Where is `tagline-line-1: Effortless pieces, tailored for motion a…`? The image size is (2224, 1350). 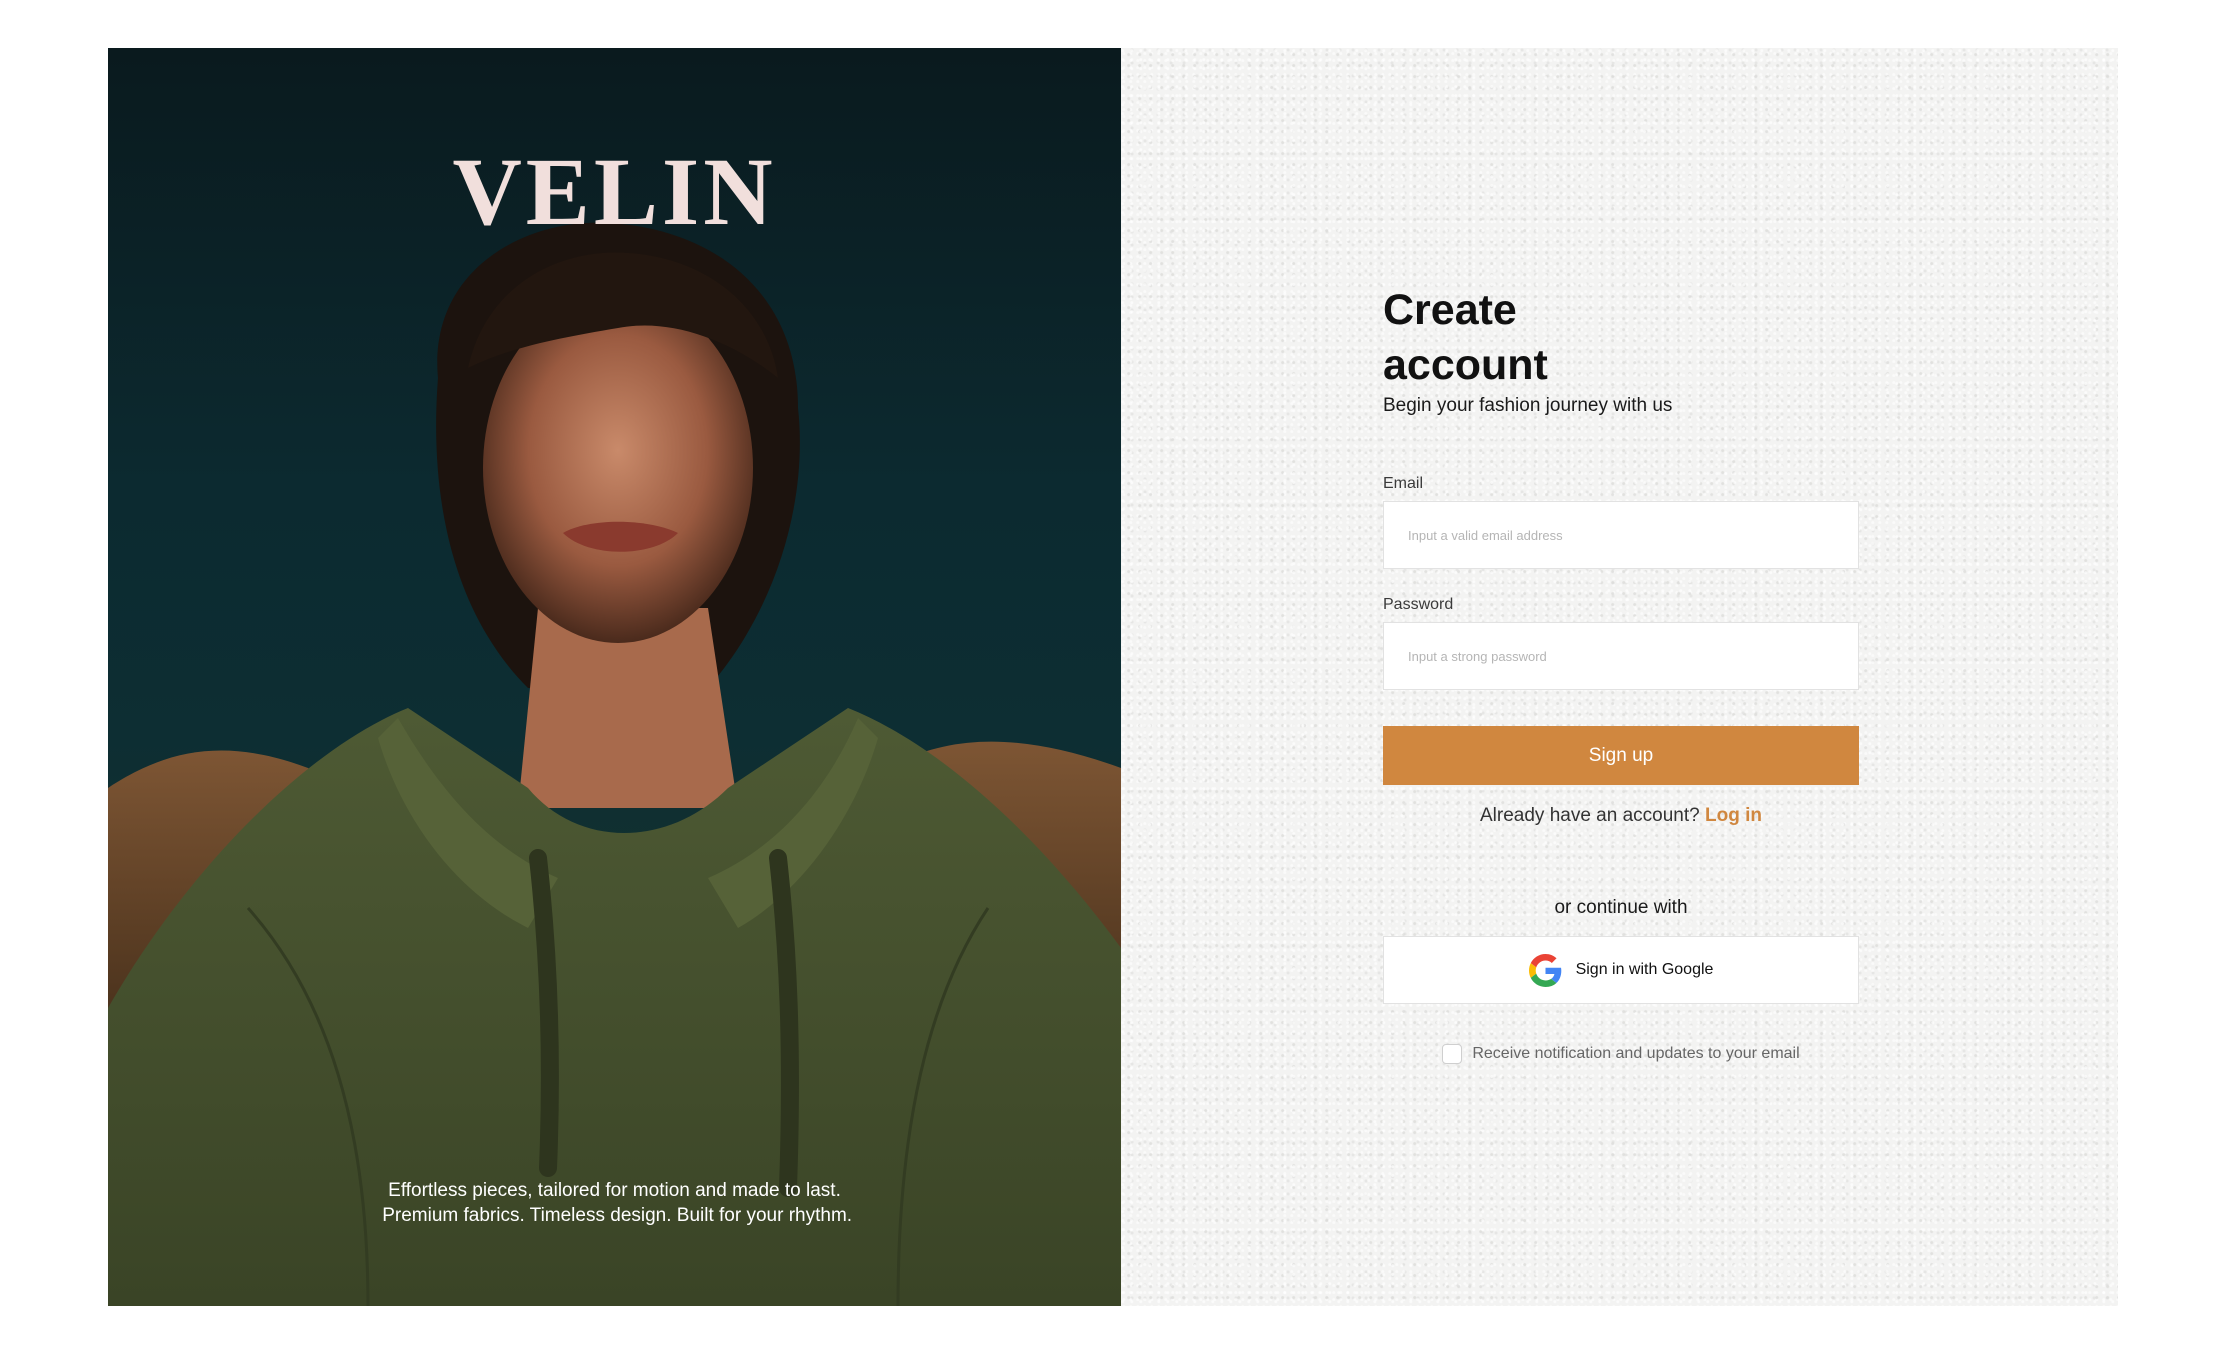
tagline-line-1: Effortless pieces, tailored for motion a… is located at coordinates (614, 1190).